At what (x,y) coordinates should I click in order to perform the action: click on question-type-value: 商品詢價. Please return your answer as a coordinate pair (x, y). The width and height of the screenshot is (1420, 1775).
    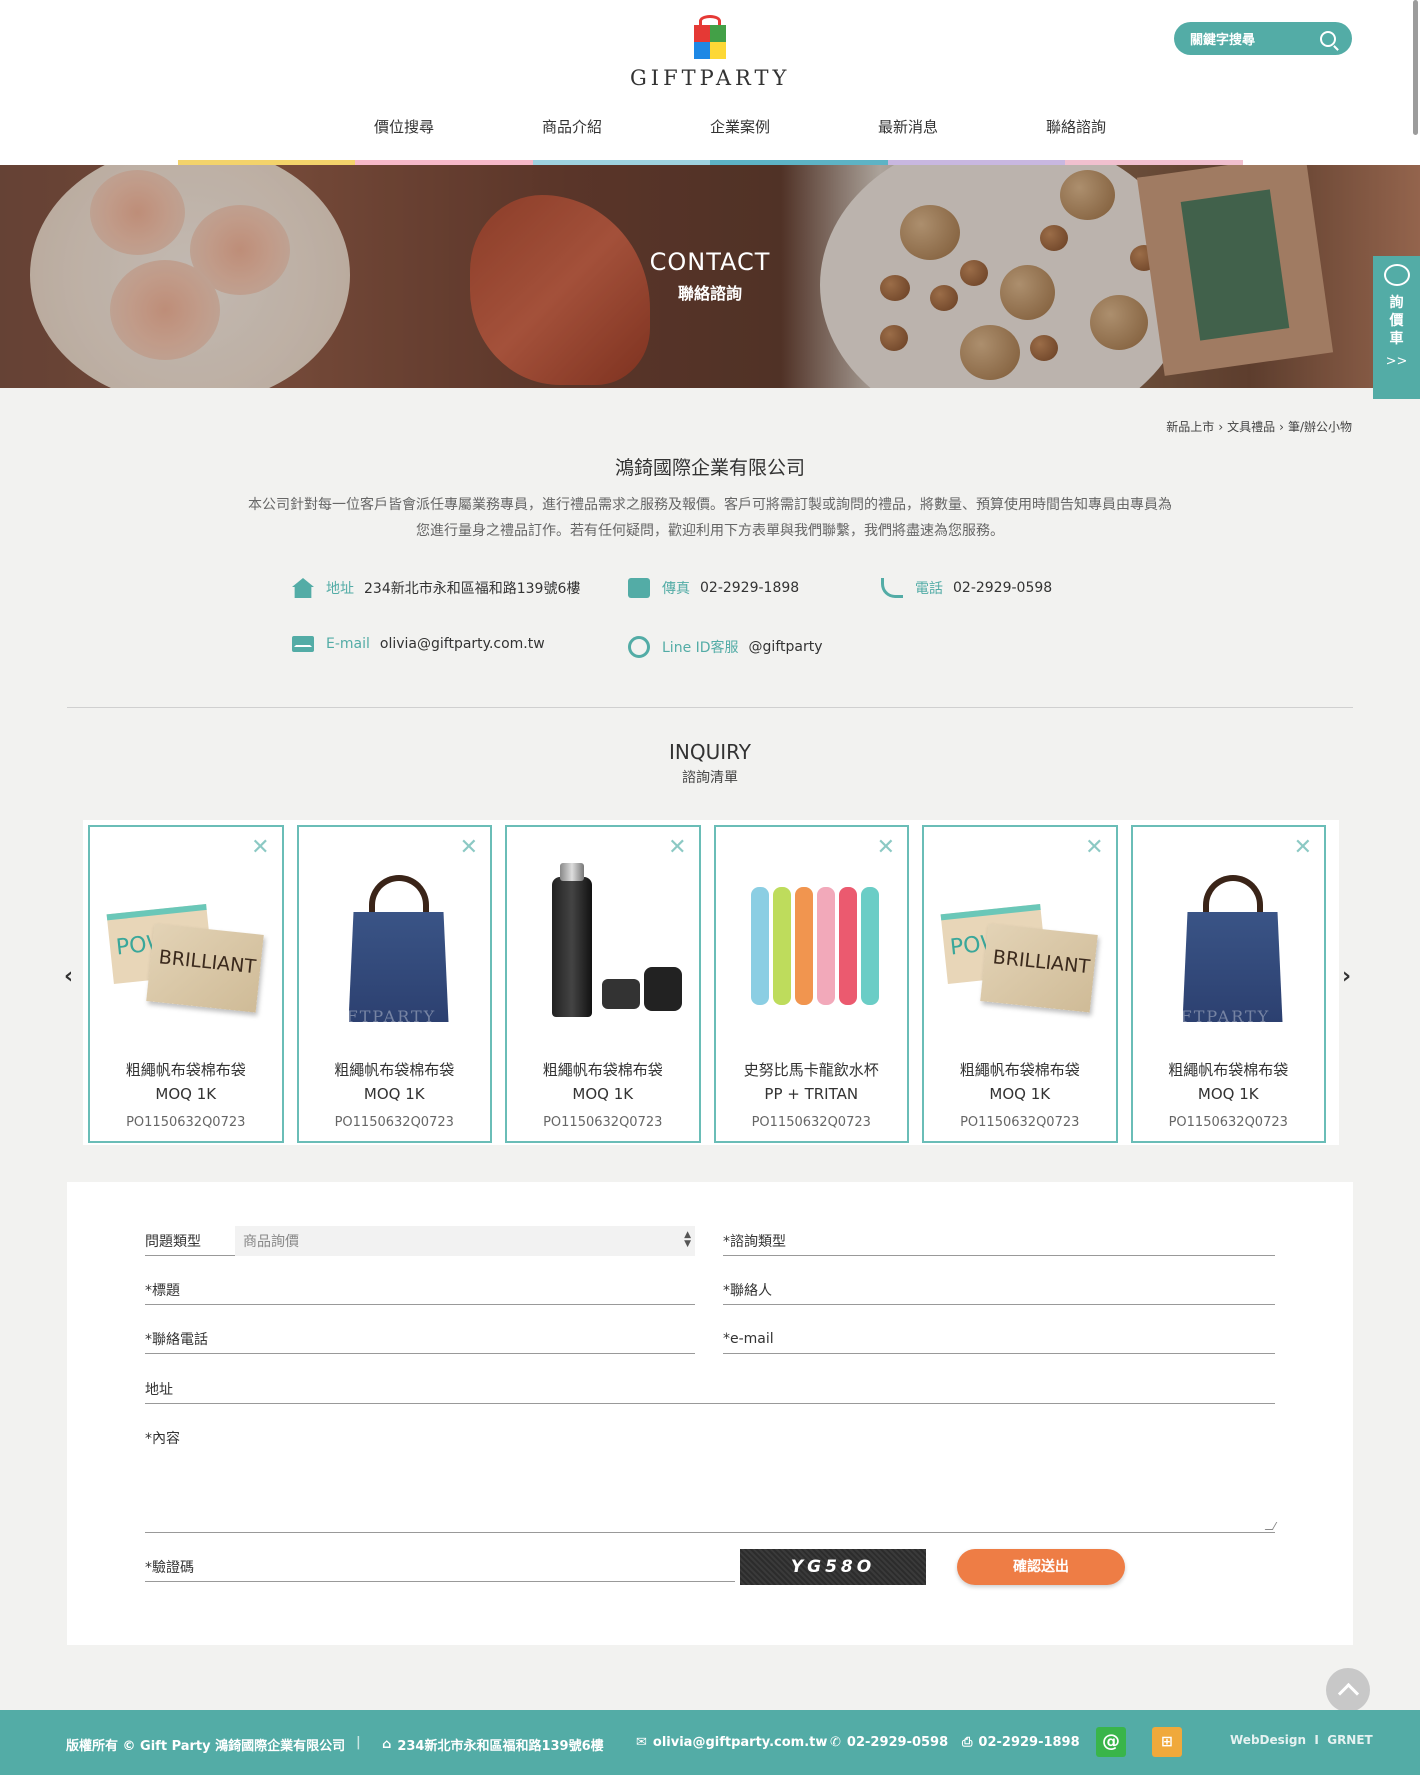
    Looking at the image, I should click on (271, 1242).